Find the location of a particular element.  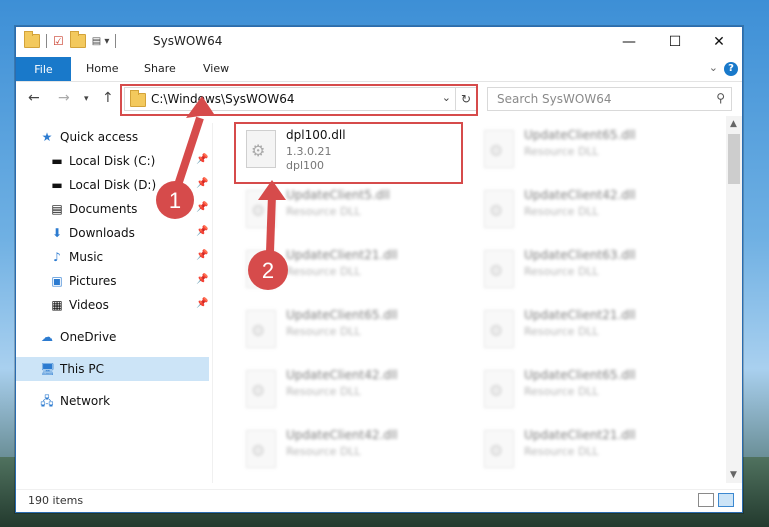

arrow-1-shaft is located at coordinates (189, 151).